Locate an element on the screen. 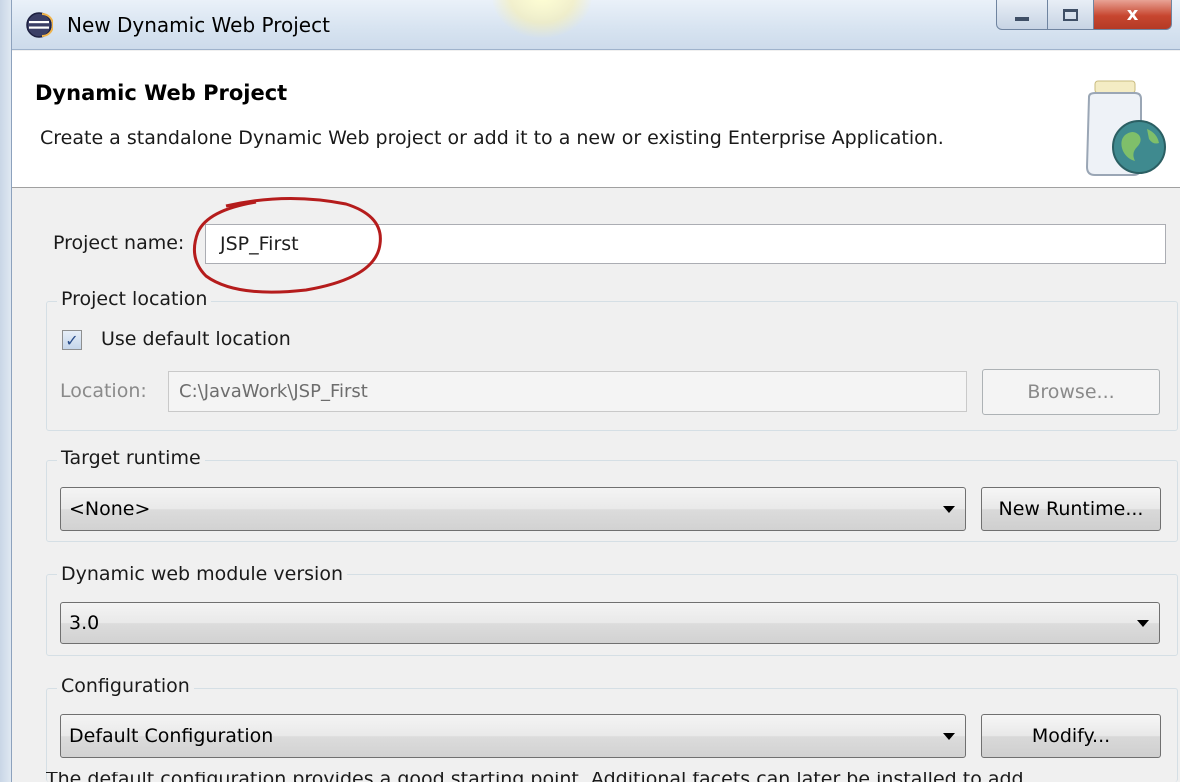 This screenshot has width=1180, height=782. close-button: x is located at coordinates (1133, 15).